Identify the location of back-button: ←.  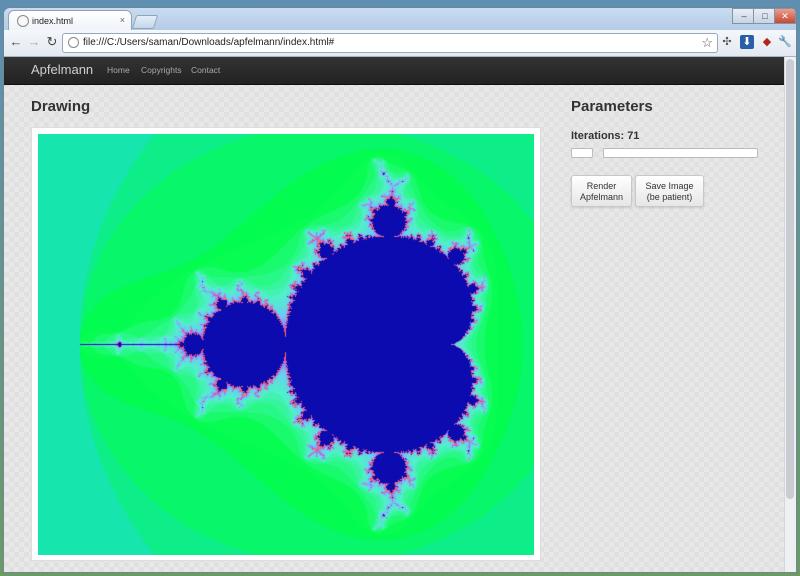
(16, 42).